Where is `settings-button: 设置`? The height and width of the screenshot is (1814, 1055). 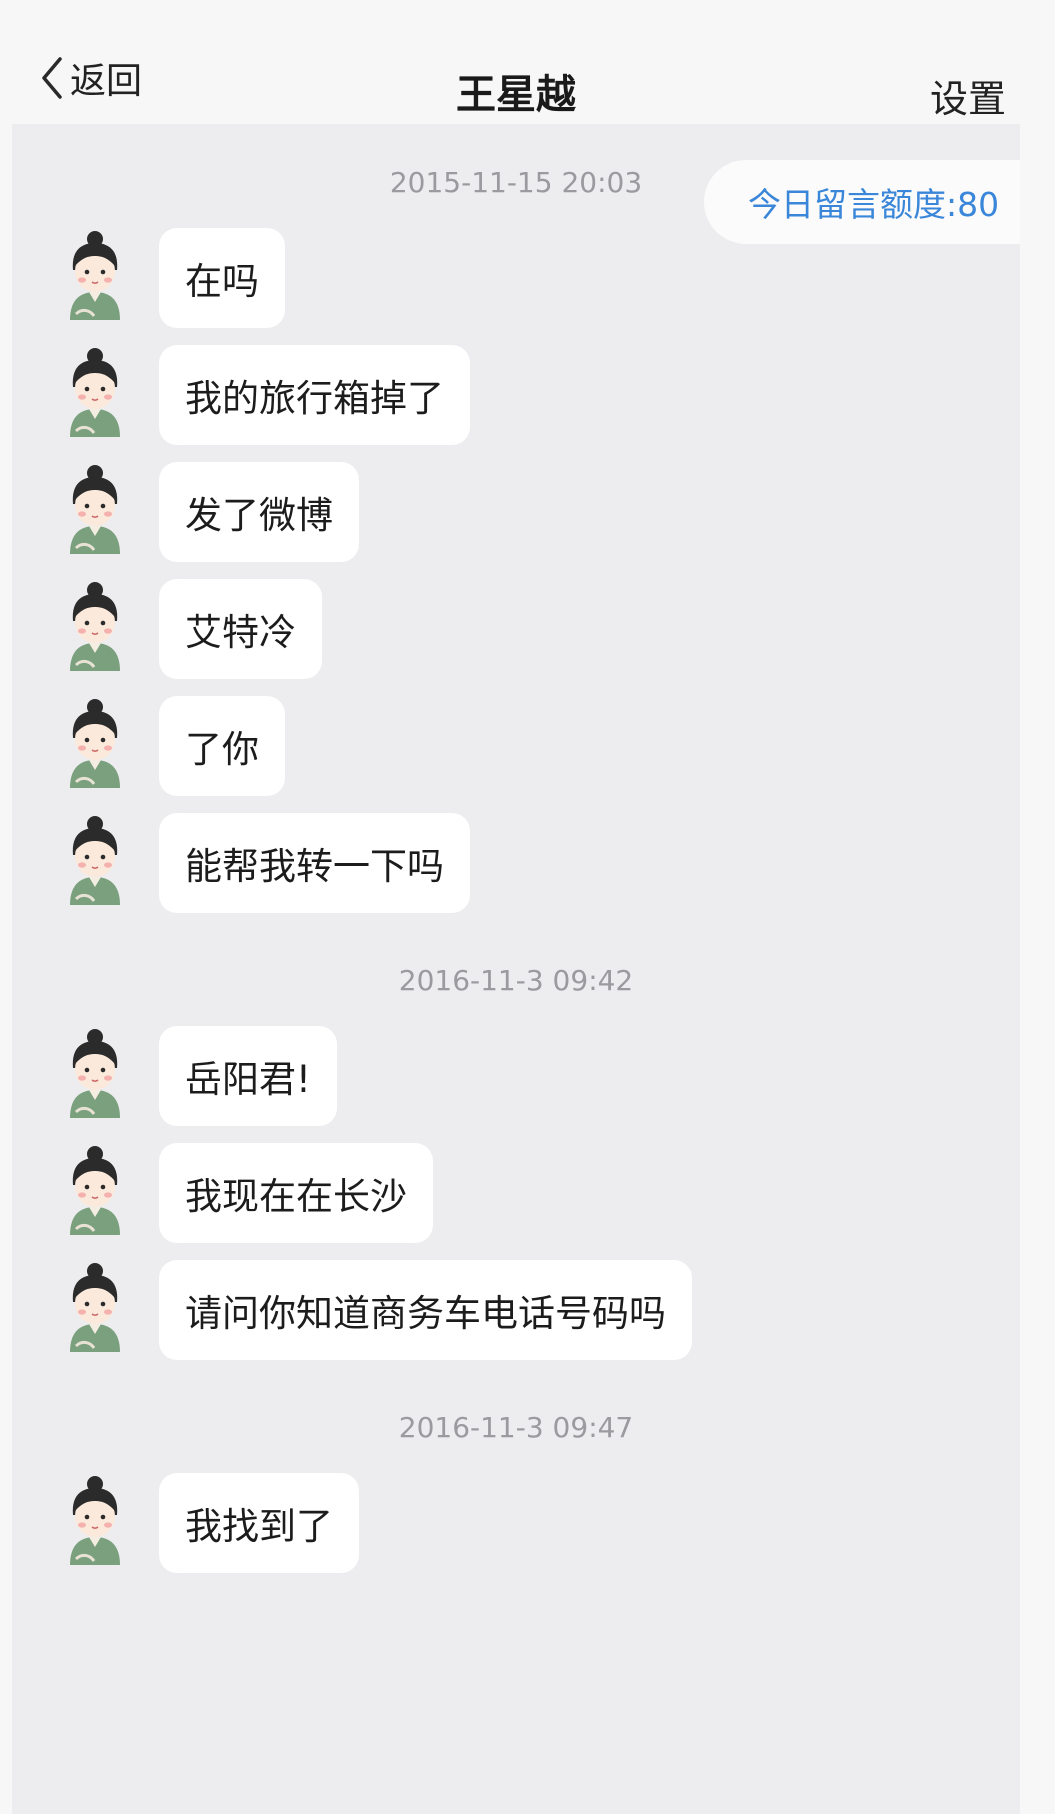 settings-button: 设置 is located at coordinates (968, 95).